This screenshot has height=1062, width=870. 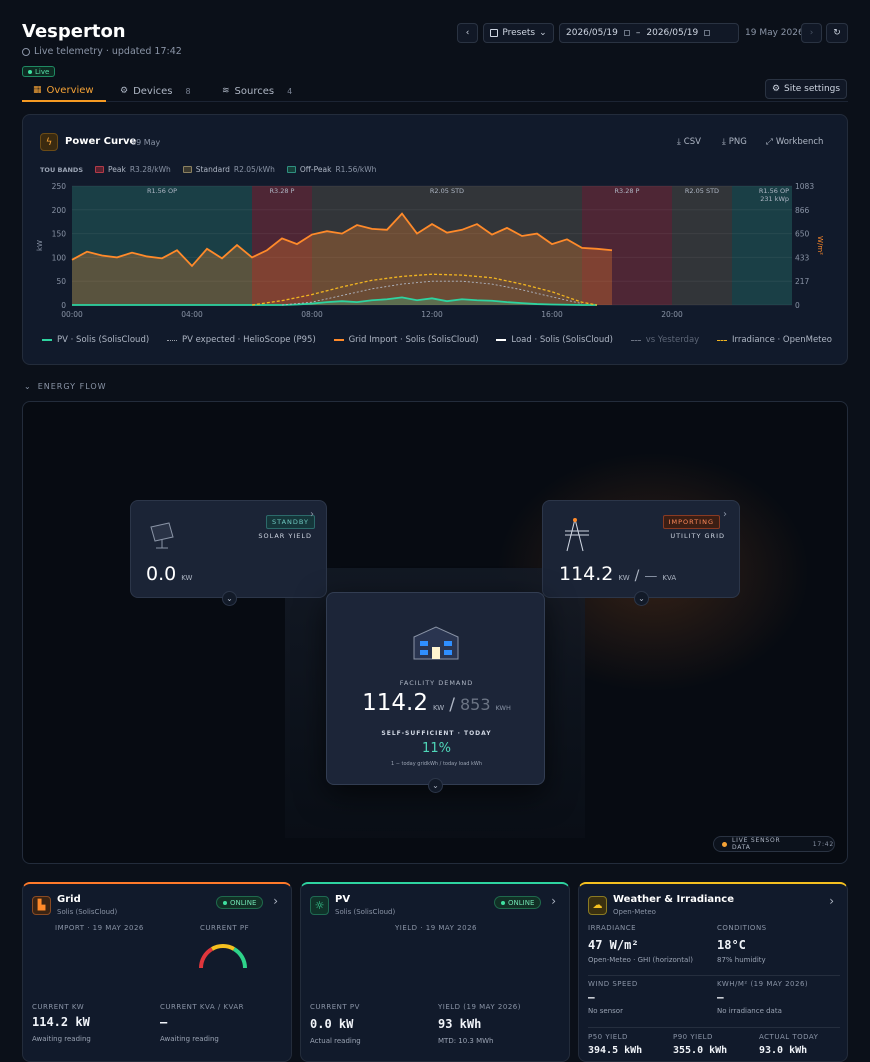 I want to click on y-tick-left: 250, so click(x=59, y=186).